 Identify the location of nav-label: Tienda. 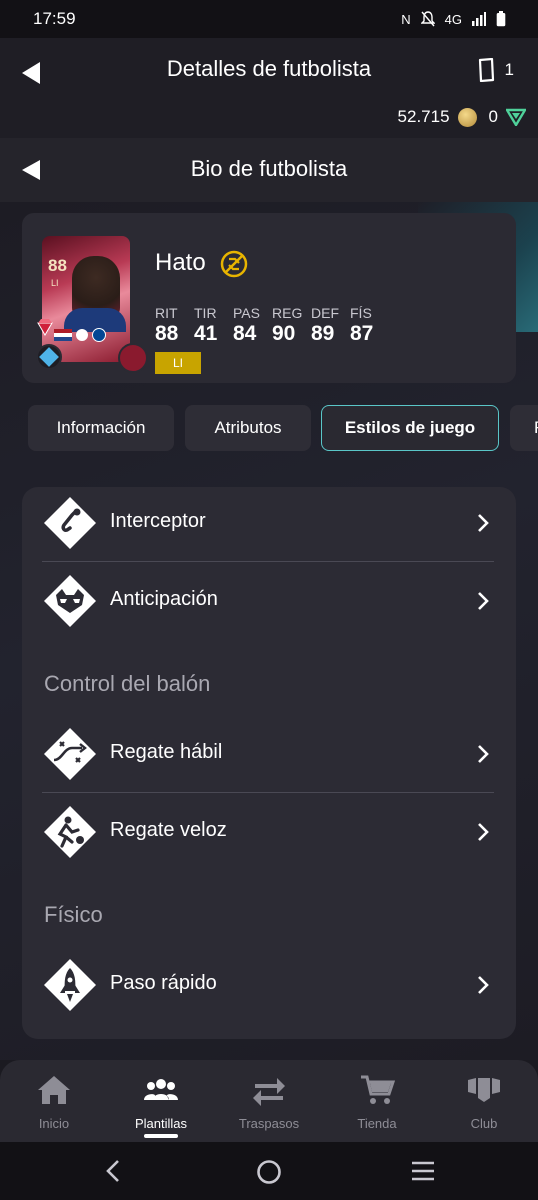
(377, 1123).